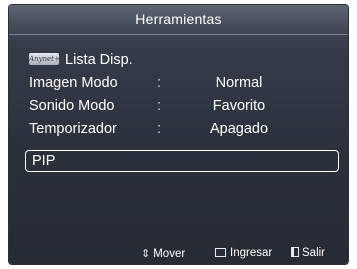 Image resolution: width=357 pixels, height=269 pixels. I want to click on exit-hint: Salir, so click(308, 253).